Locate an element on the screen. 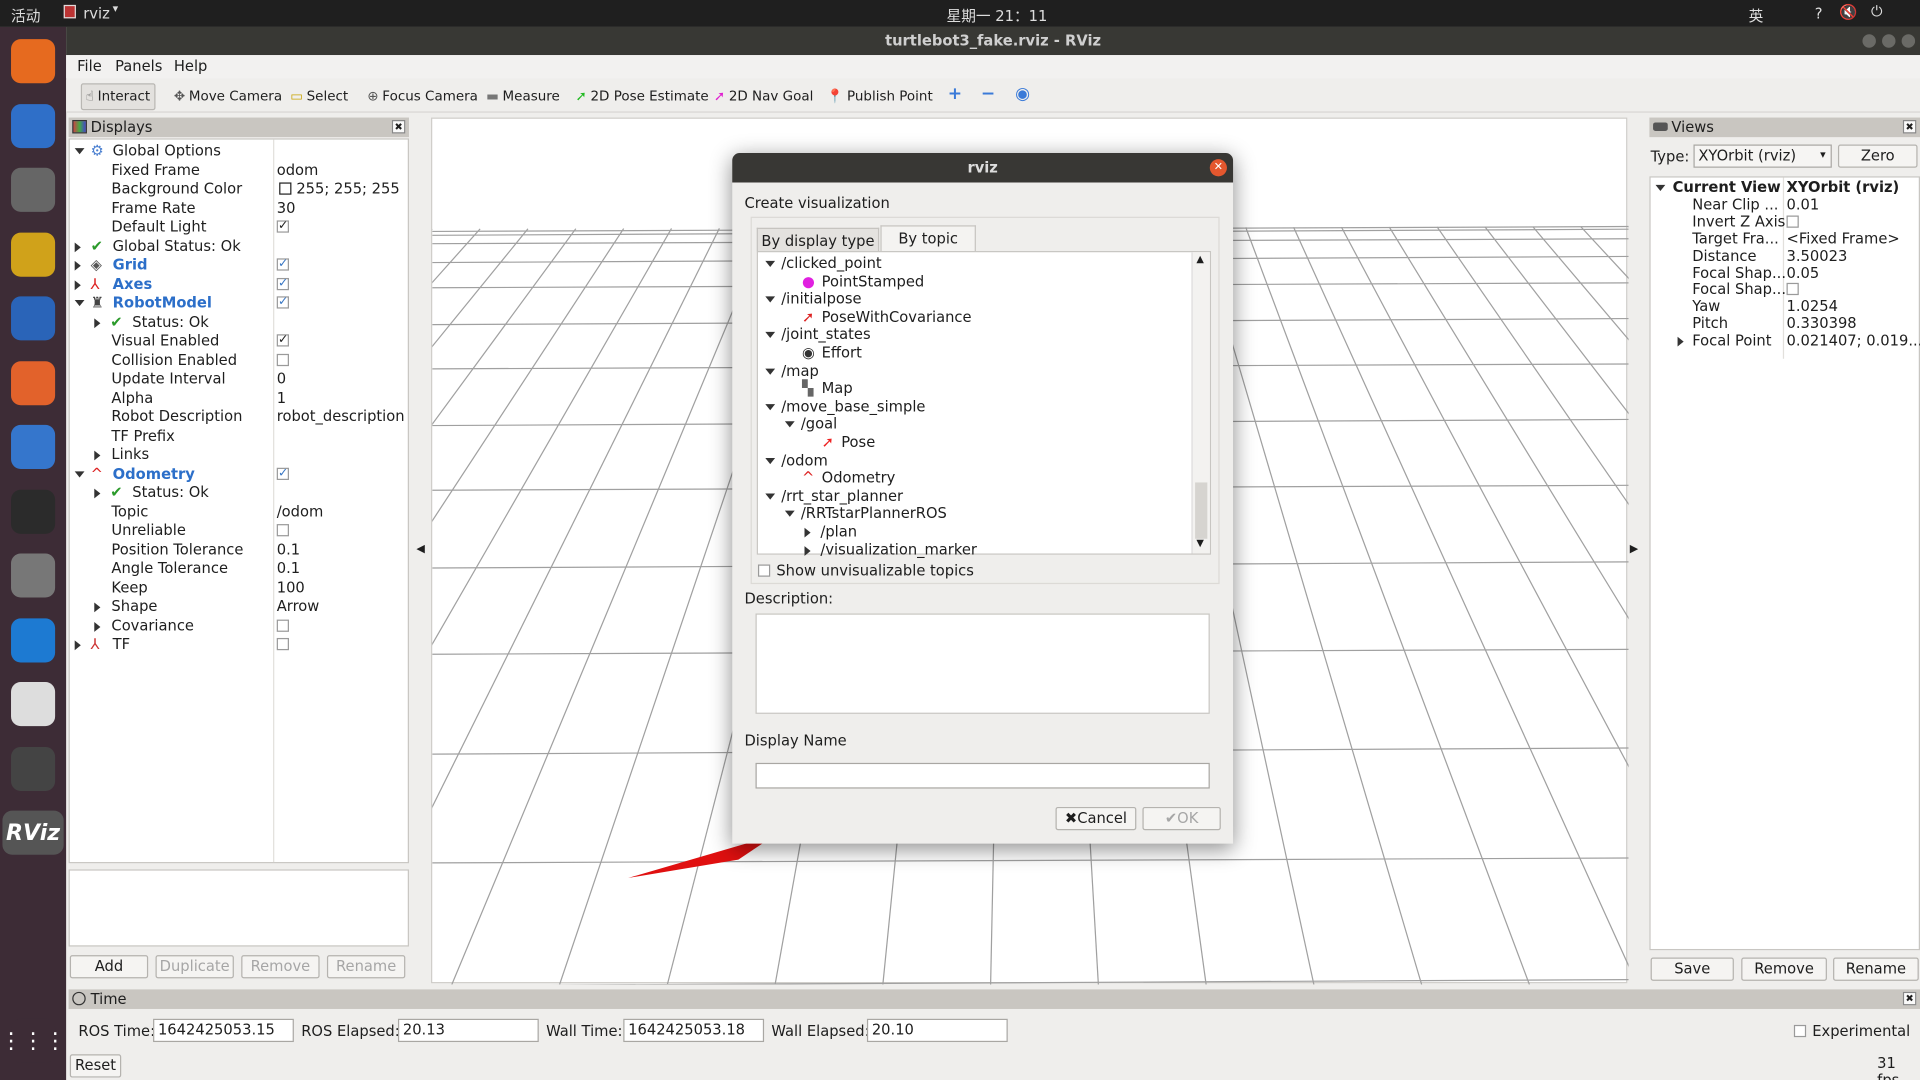  display-row: Default Light ✓ is located at coordinates (239, 227).